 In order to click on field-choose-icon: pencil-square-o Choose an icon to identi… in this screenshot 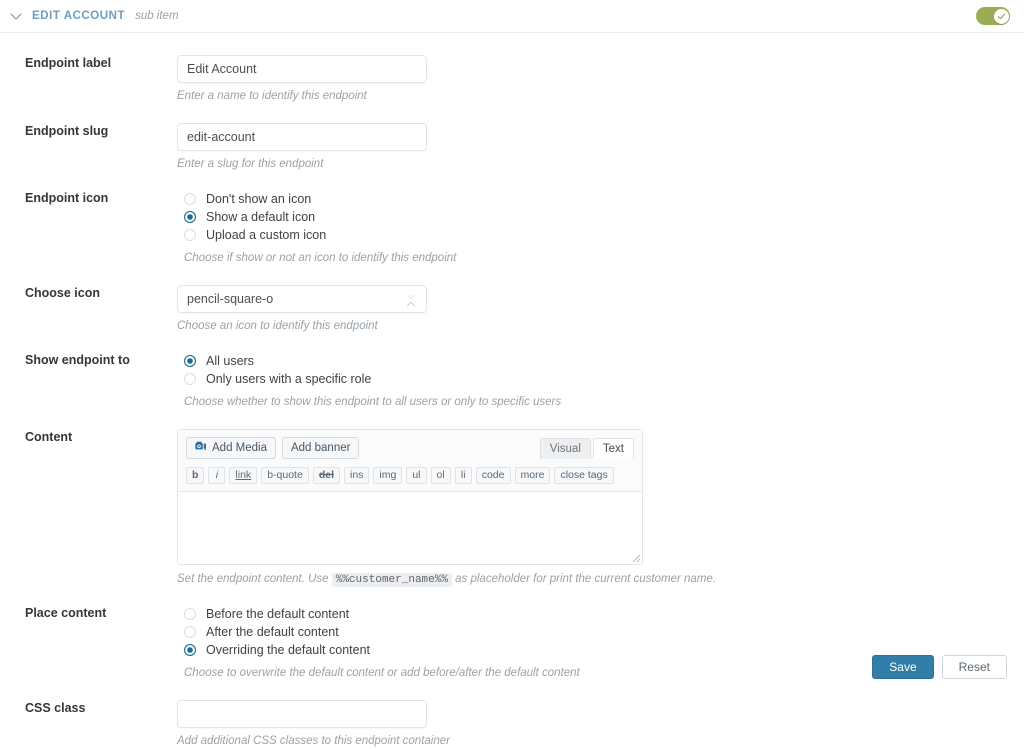, I will do `click(600, 309)`.